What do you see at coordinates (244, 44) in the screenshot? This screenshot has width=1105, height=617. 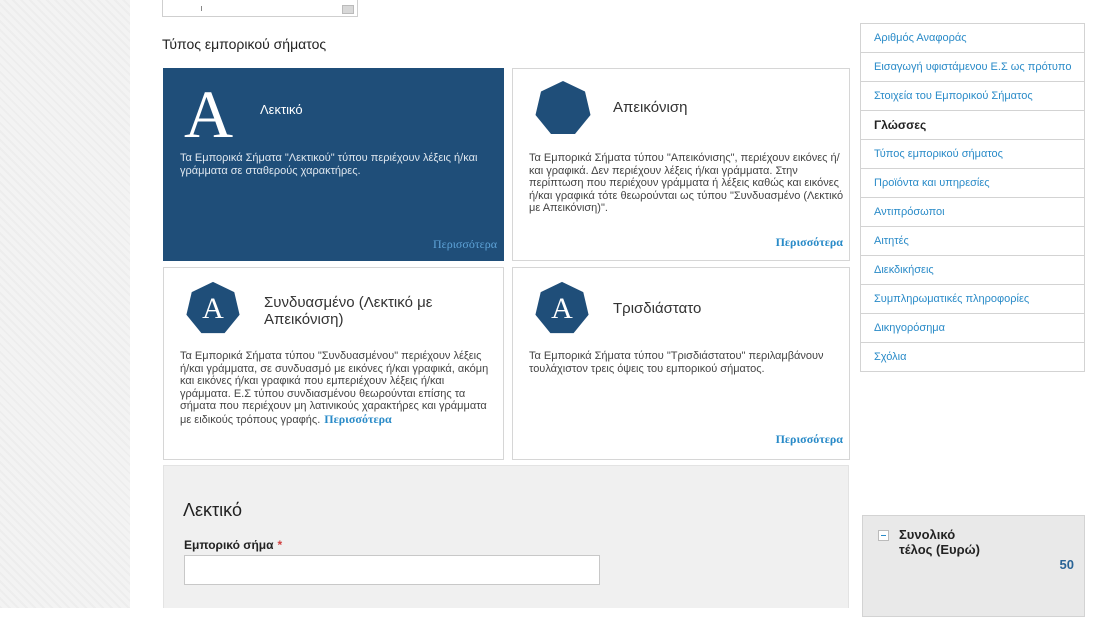 I see `section-title: Τύπος εμπορικού σήματος` at bounding box center [244, 44].